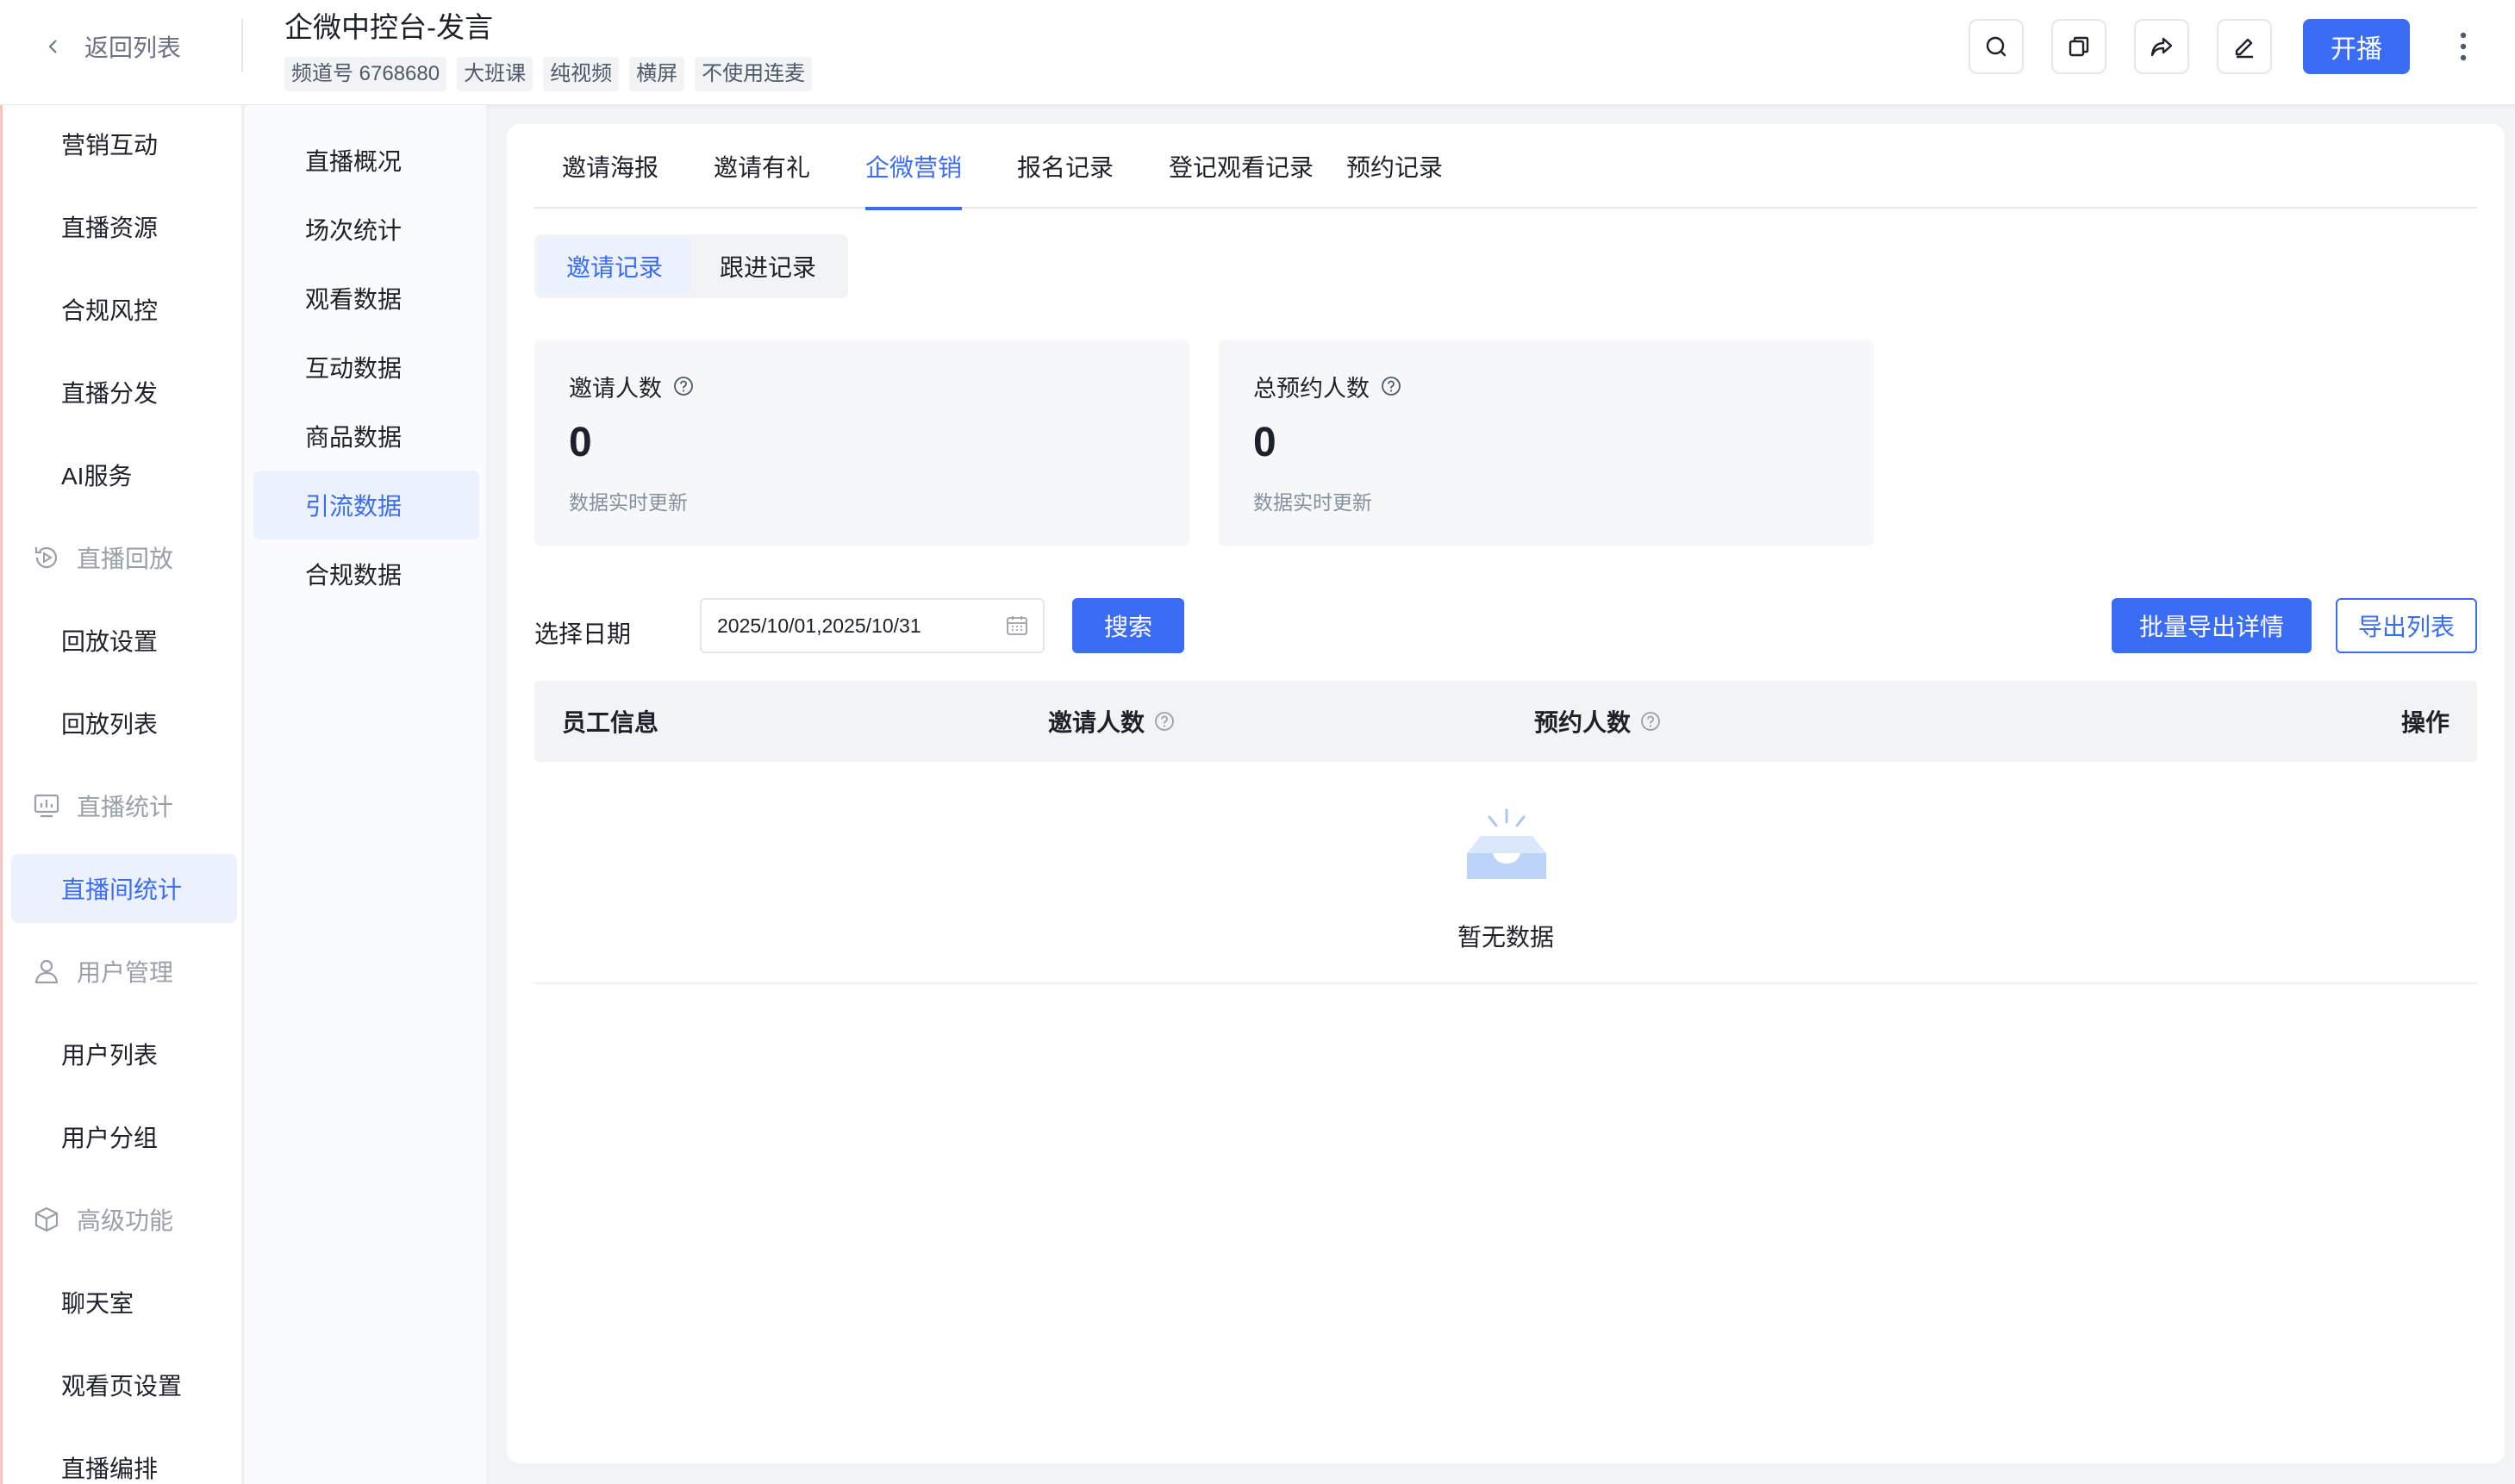 The height and width of the screenshot is (1484, 2515). I want to click on copy-button, so click(2078, 47).